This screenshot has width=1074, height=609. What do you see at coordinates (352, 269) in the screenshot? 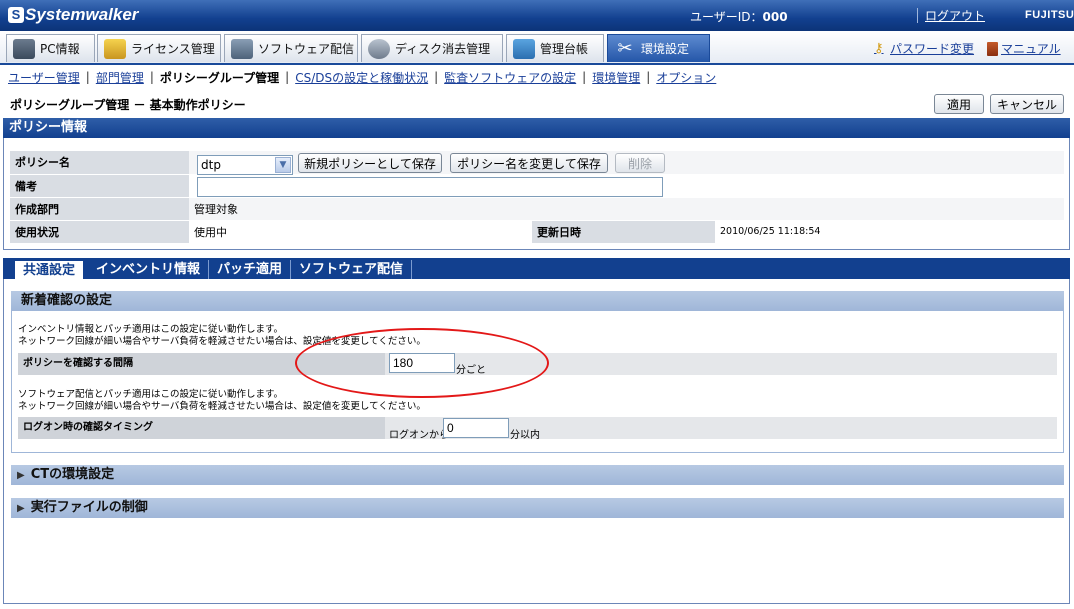
I see `tab-software-delivery-settings: ソフトウェア配信` at bounding box center [352, 269].